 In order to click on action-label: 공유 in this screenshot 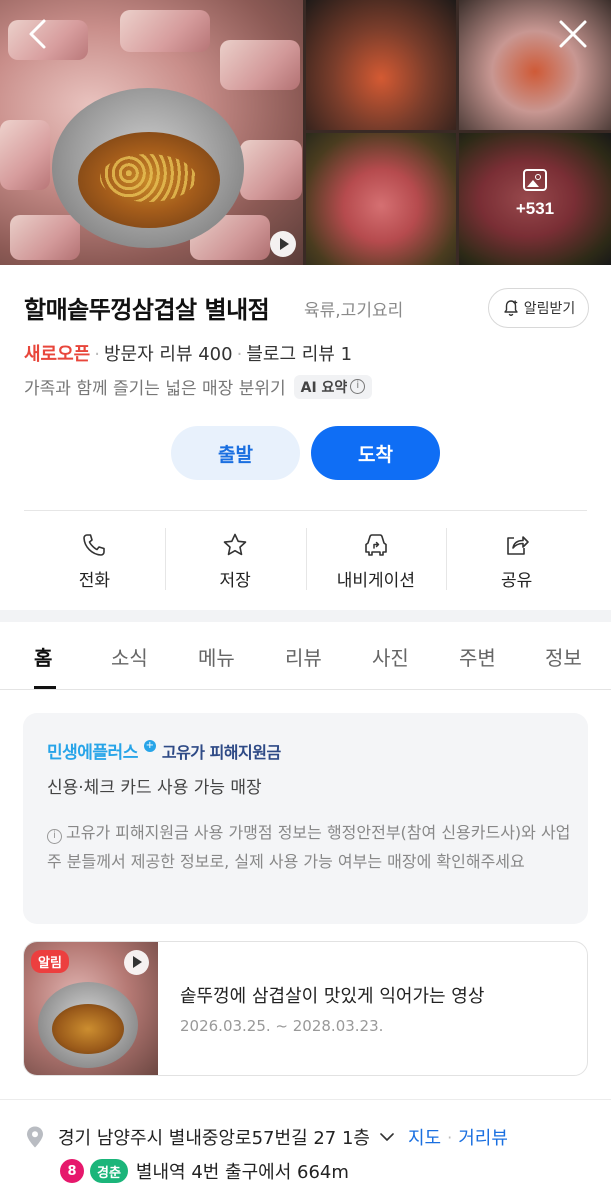, I will do `click(516, 580)`.